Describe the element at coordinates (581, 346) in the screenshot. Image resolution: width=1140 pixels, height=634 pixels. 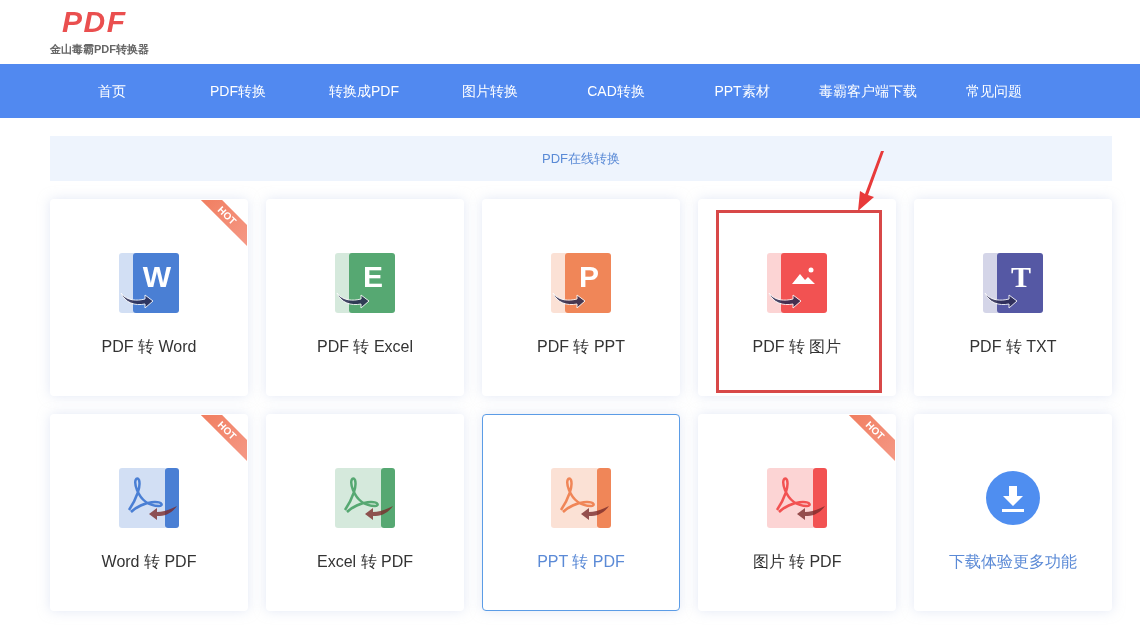
I see `card-label: PDF 转 PPT` at that location.